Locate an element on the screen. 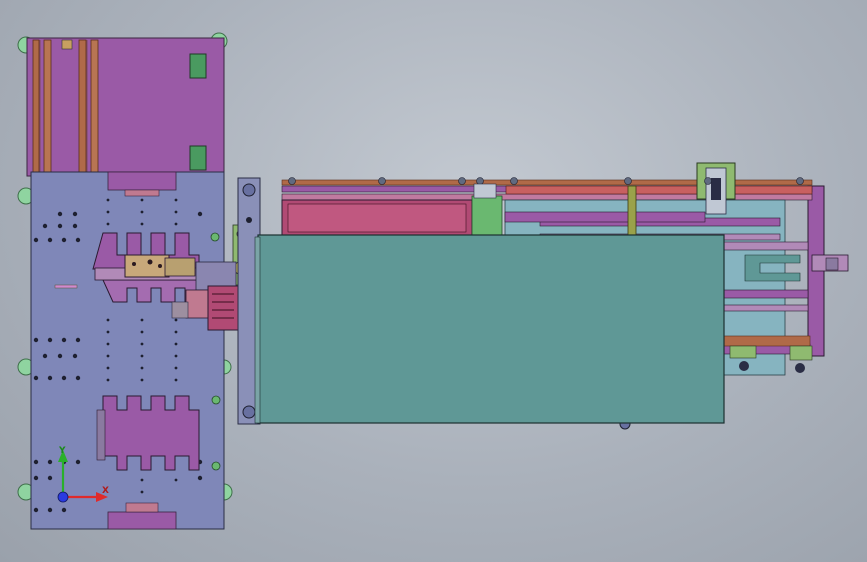 Image resolution: width=867 pixels, height=562 pixels. x-axis-label: X is located at coordinates (105, 491).